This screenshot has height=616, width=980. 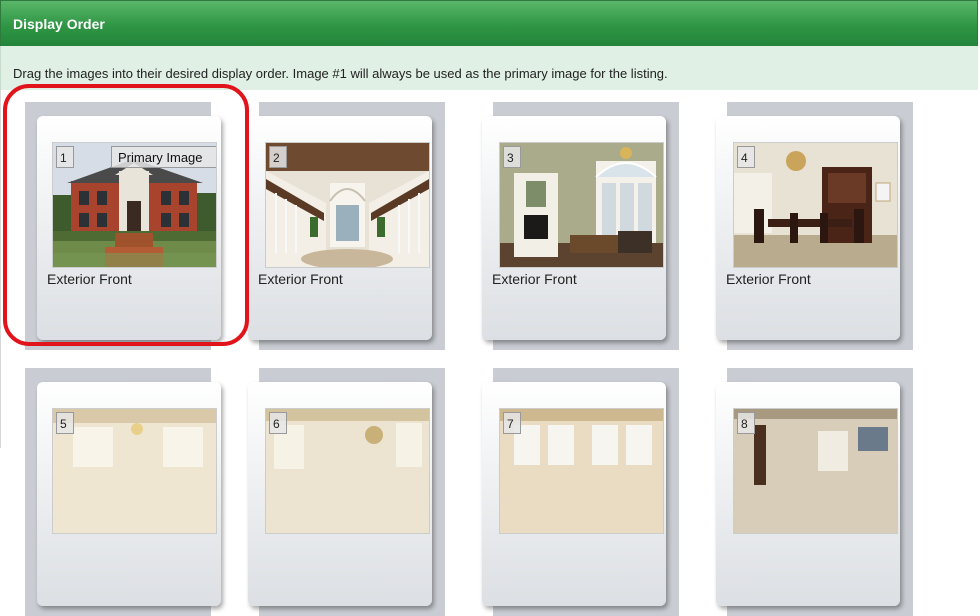 I want to click on image-tile-7: 7, so click(x=580, y=492).